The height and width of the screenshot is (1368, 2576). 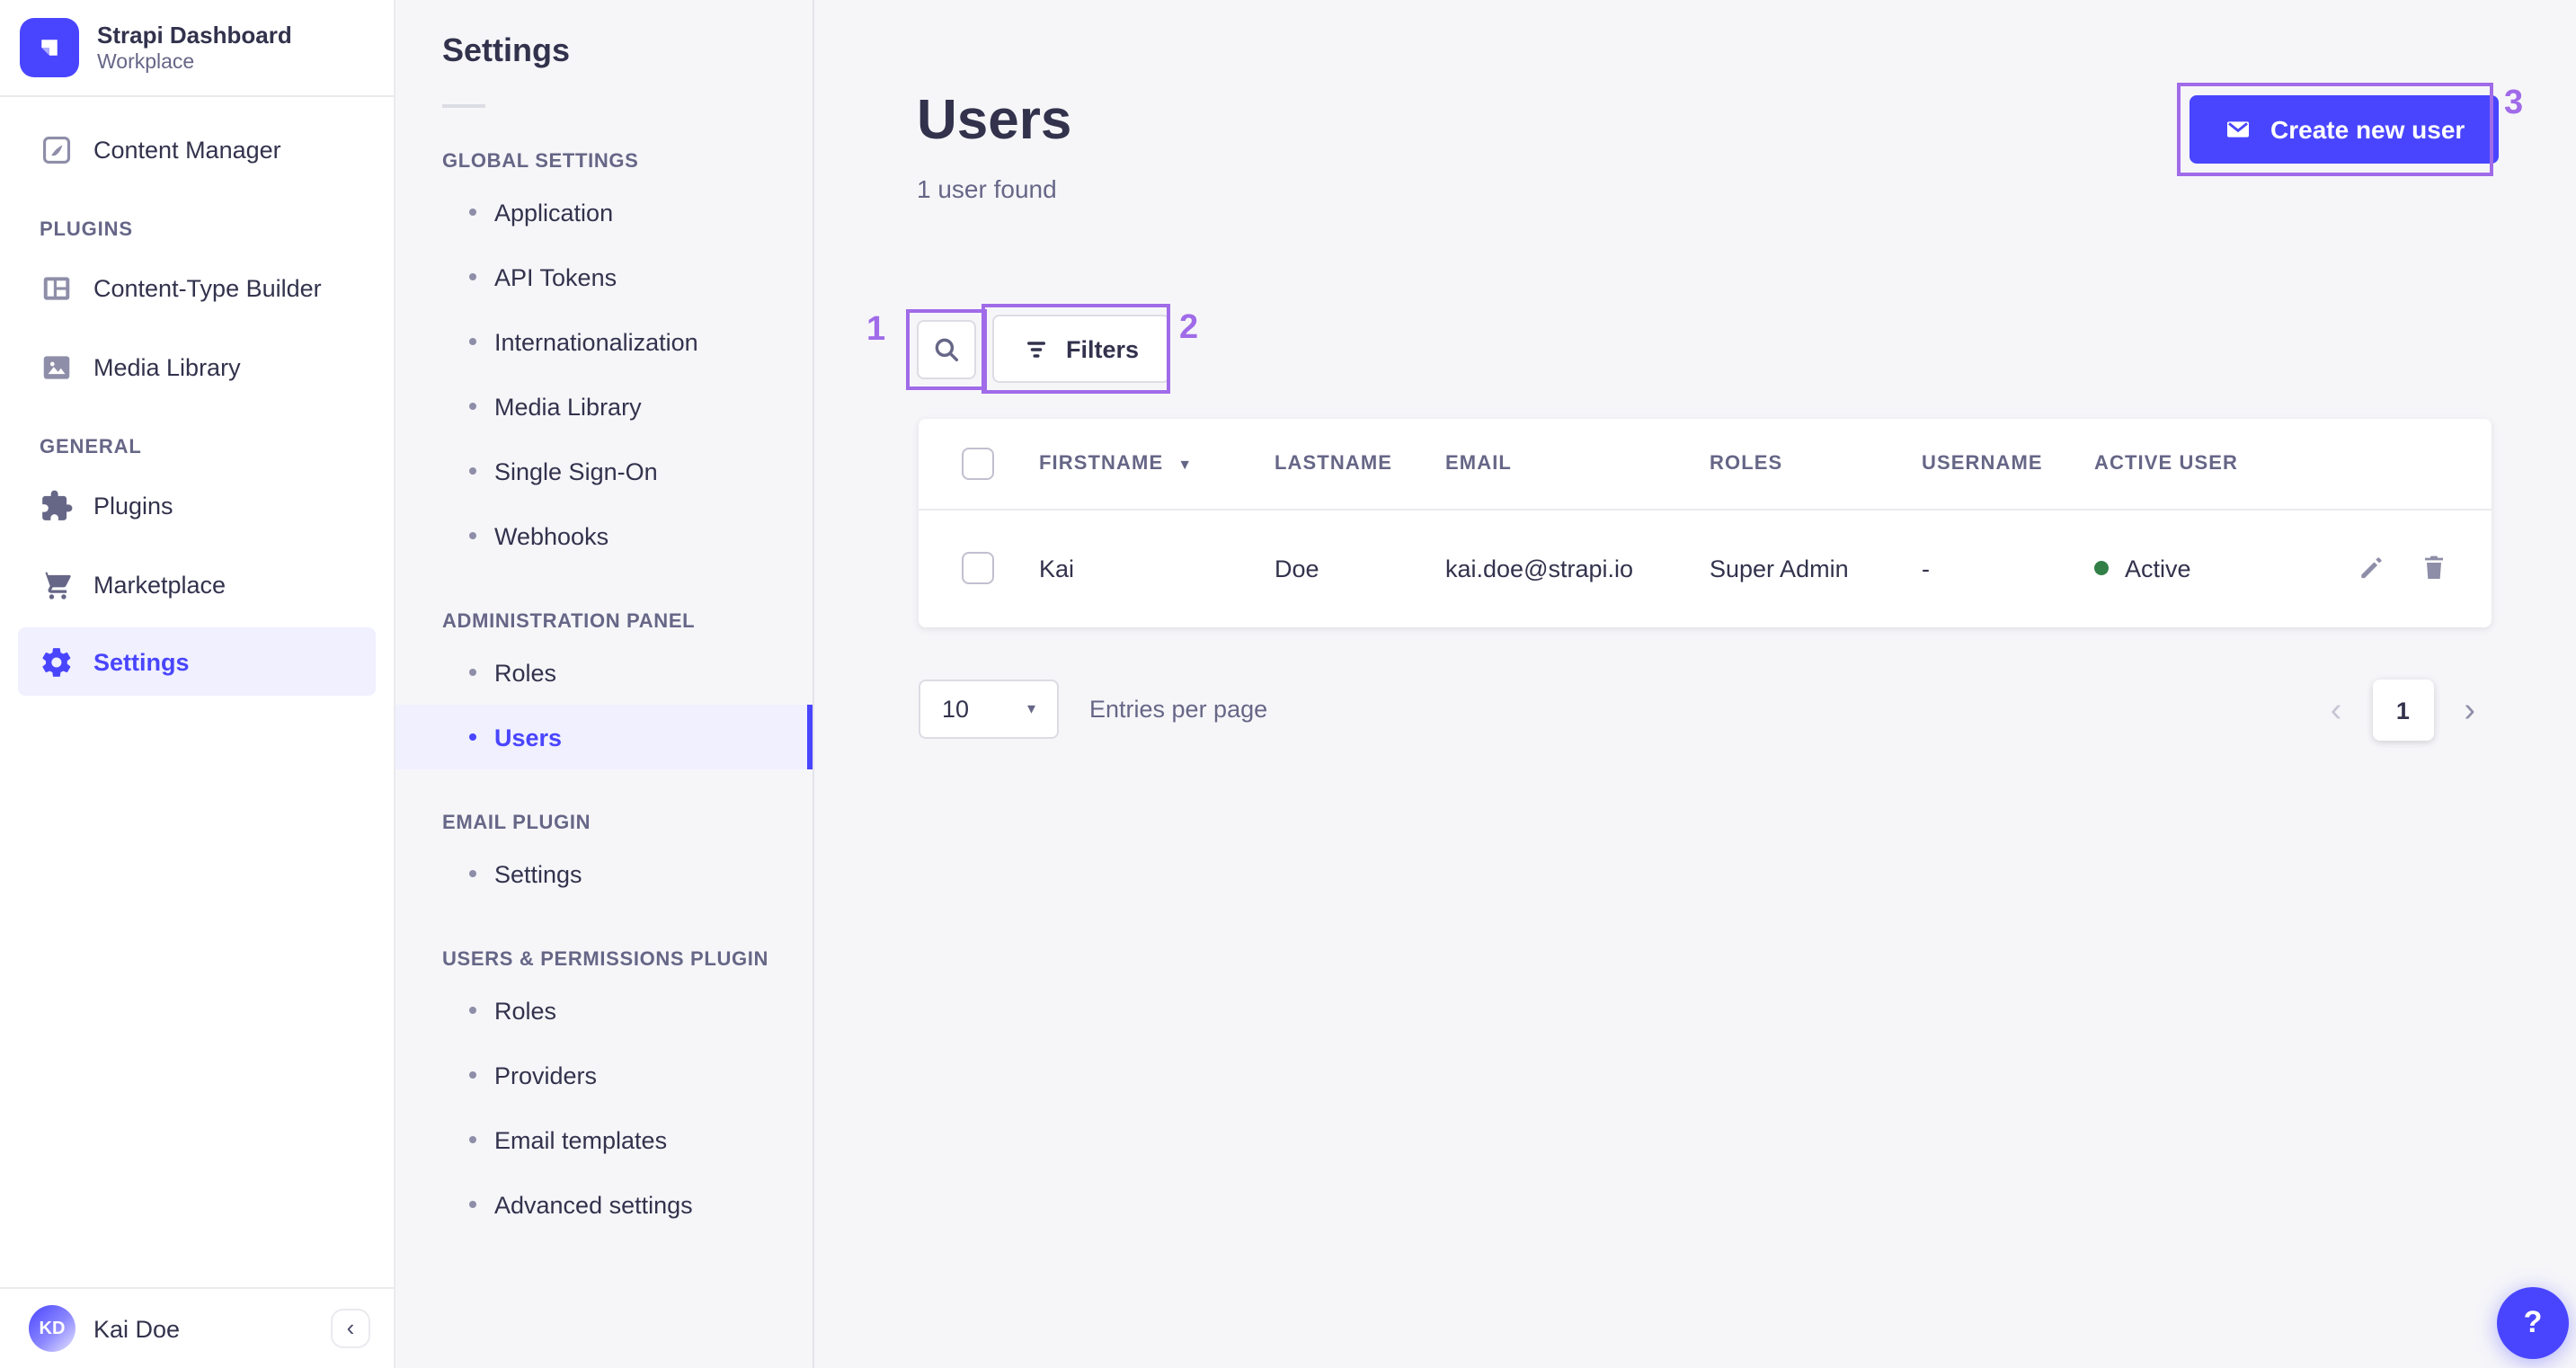 I want to click on sidebar-item-content-type-builder: Content-Type Builder, so click(x=197, y=288).